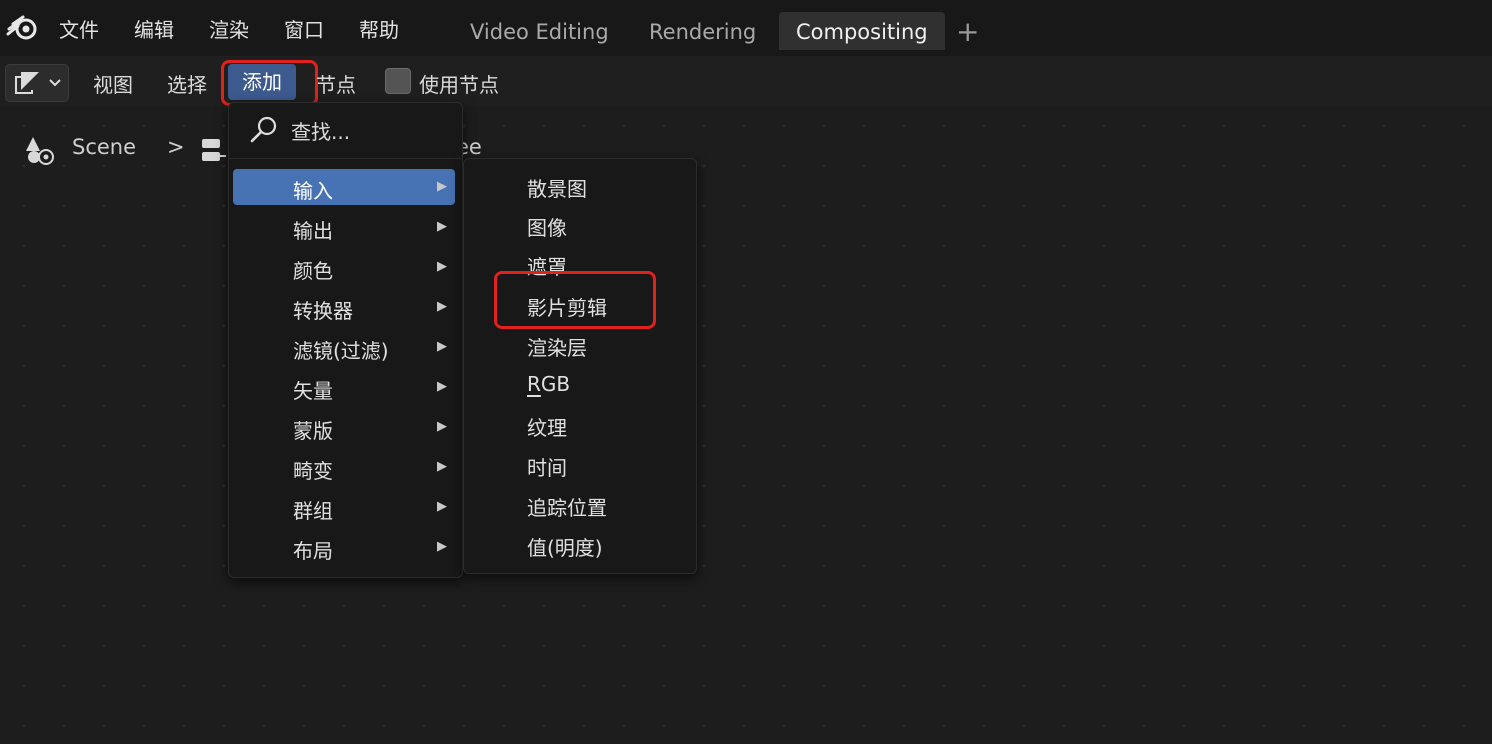 The image size is (1492, 744). I want to click on add-menu-item-converter: 转换器 ▶, so click(344, 307).